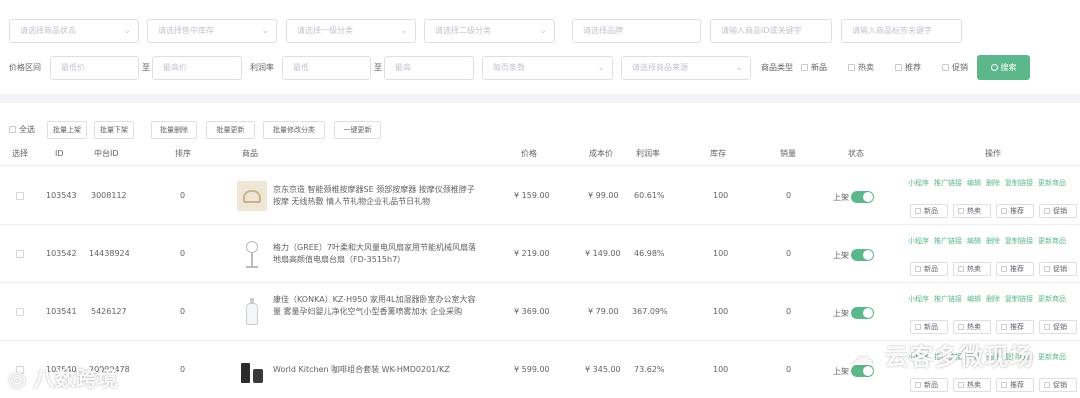 The image size is (1080, 398). Describe the element at coordinates (649, 195) in the screenshot. I see `cell-margin: 60.61%` at that location.